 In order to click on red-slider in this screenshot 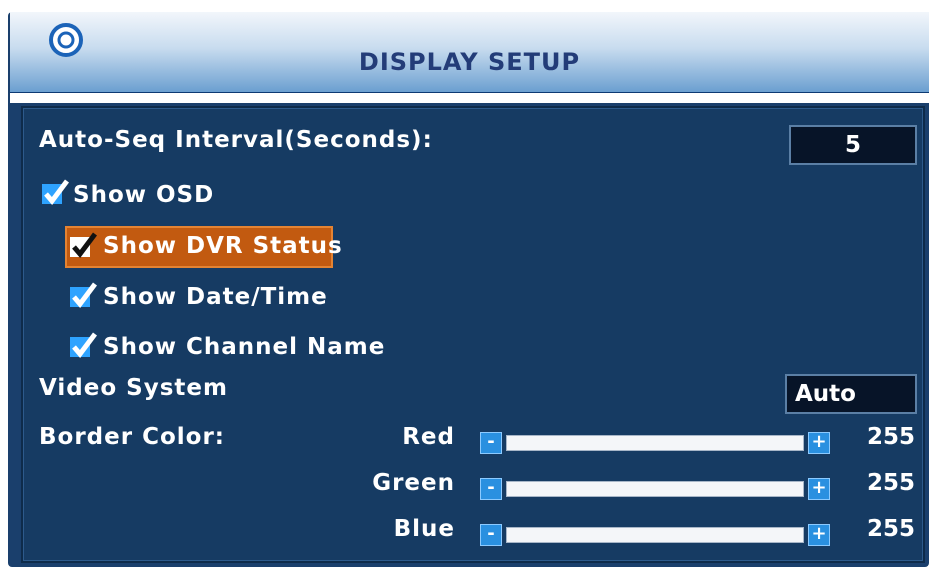, I will do `click(655, 443)`.